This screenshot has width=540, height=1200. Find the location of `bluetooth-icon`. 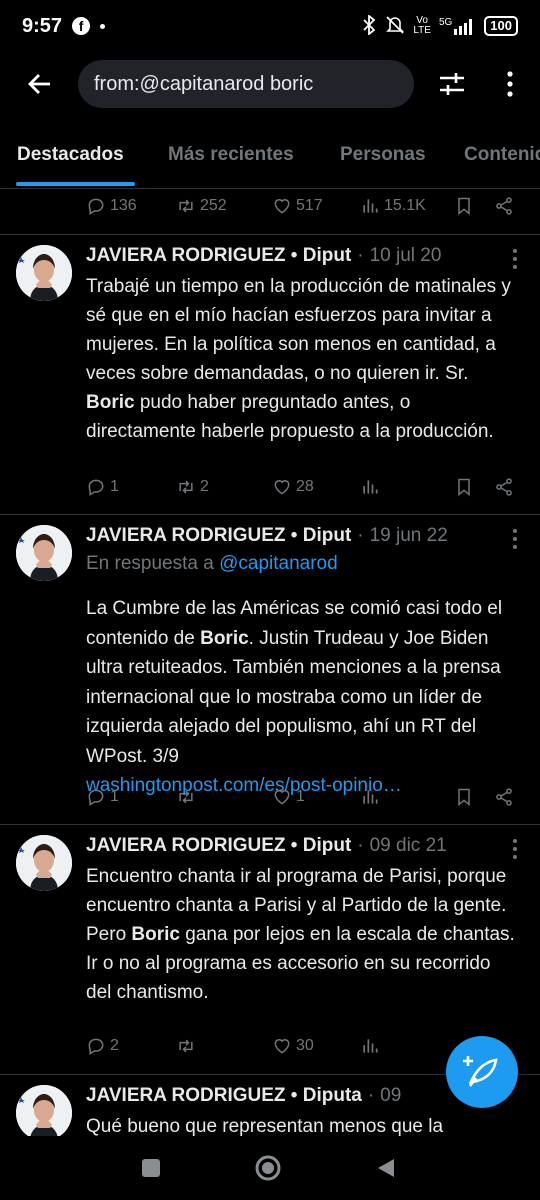

bluetooth-icon is located at coordinates (369, 25).